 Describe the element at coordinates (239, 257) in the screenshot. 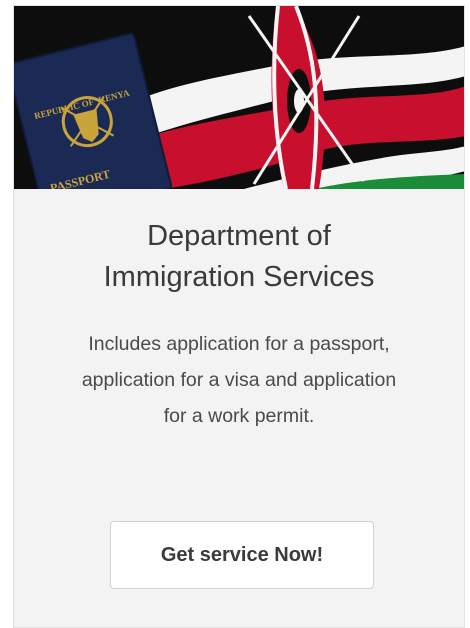

I see `card-title: Department of Immigration Services` at that location.